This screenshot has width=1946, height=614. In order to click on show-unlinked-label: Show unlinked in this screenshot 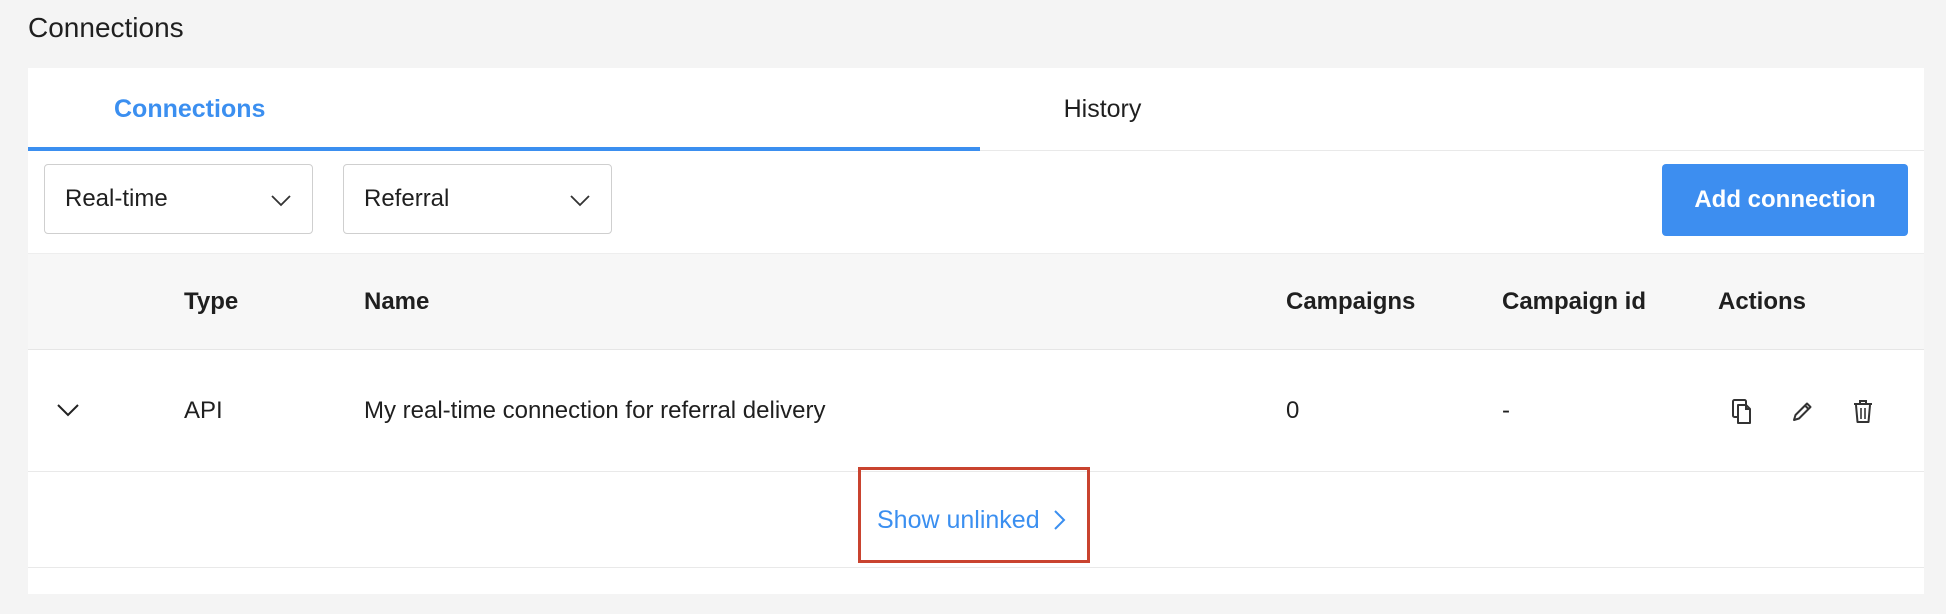, I will do `click(958, 519)`.